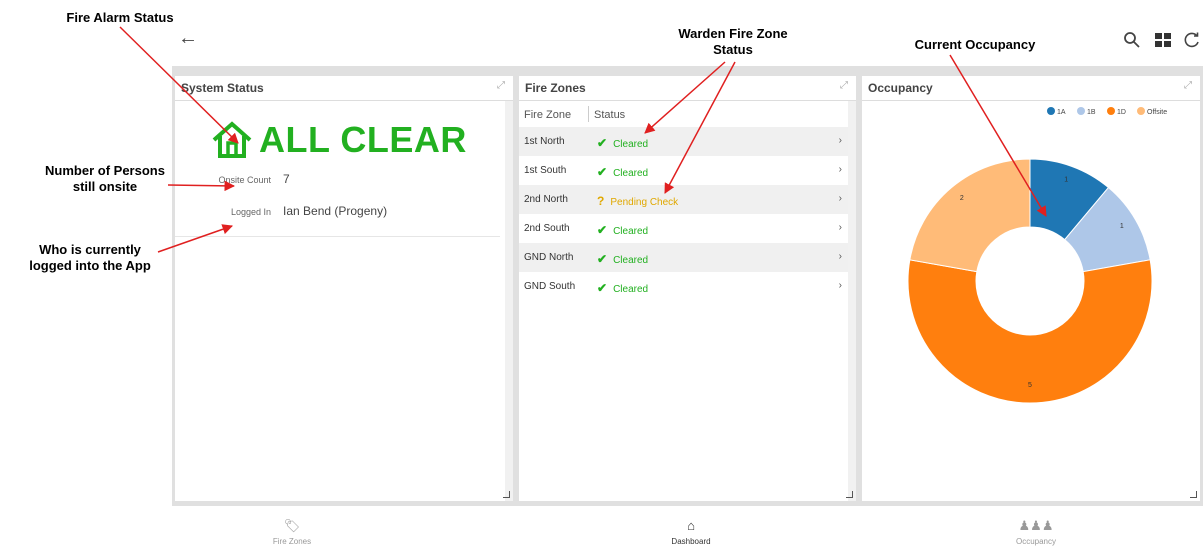 The height and width of the screenshot is (552, 1203). I want to click on slice-value-label: 5, so click(1030, 385).